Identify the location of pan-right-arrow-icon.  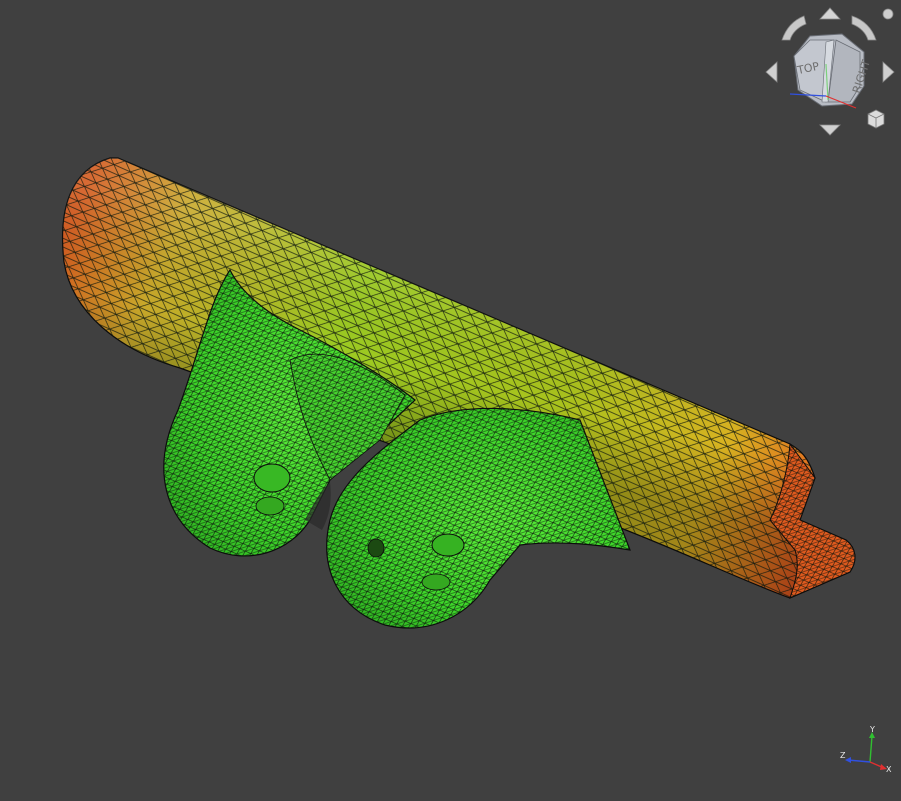
(888, 72).